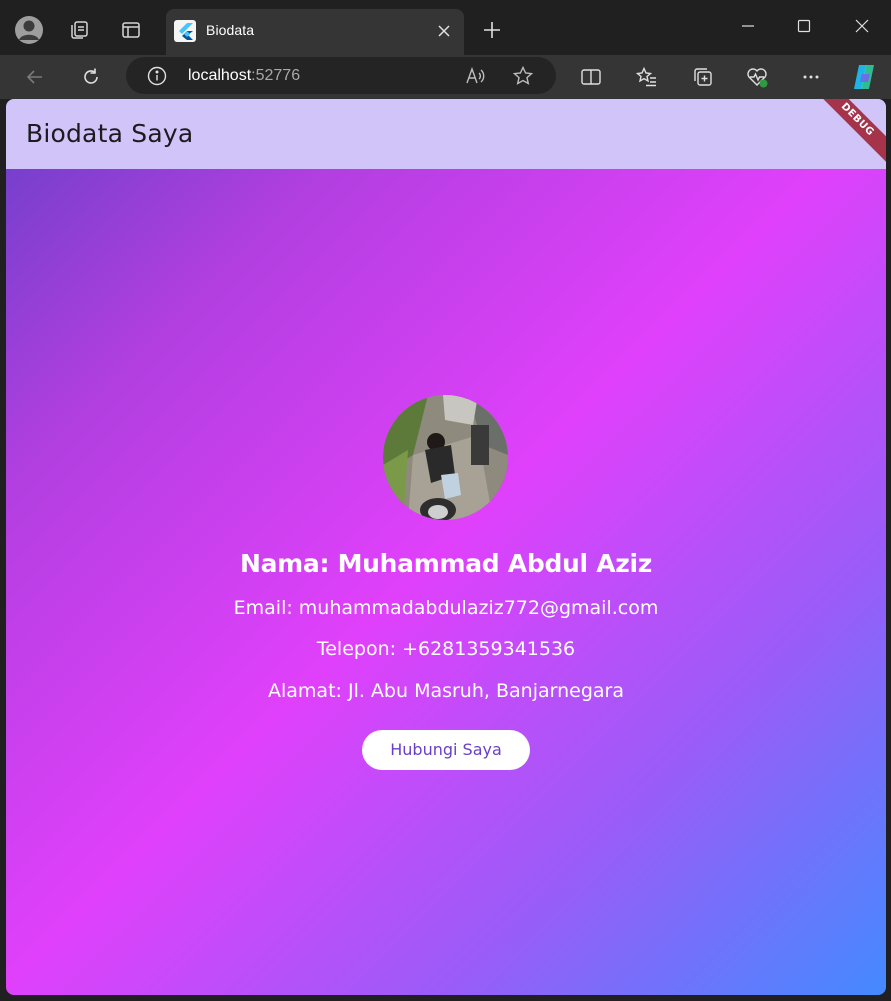 The height and width of the screenshot is (1001, 891). I want to click on url-port: :52776, so click(276, 75).